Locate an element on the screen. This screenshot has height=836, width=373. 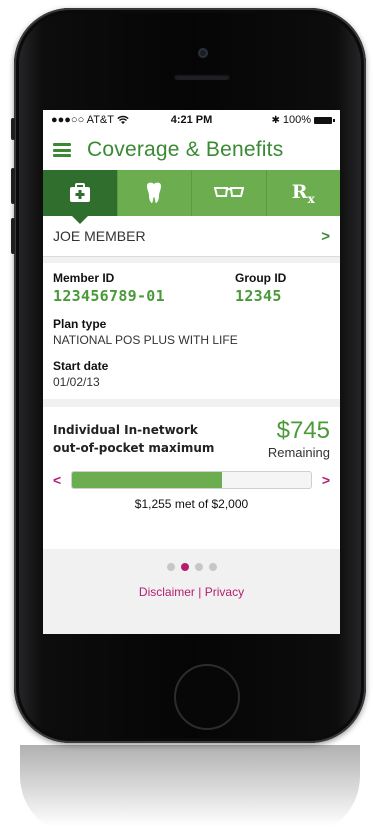
tab-medical is located at coordinates (80, 197).